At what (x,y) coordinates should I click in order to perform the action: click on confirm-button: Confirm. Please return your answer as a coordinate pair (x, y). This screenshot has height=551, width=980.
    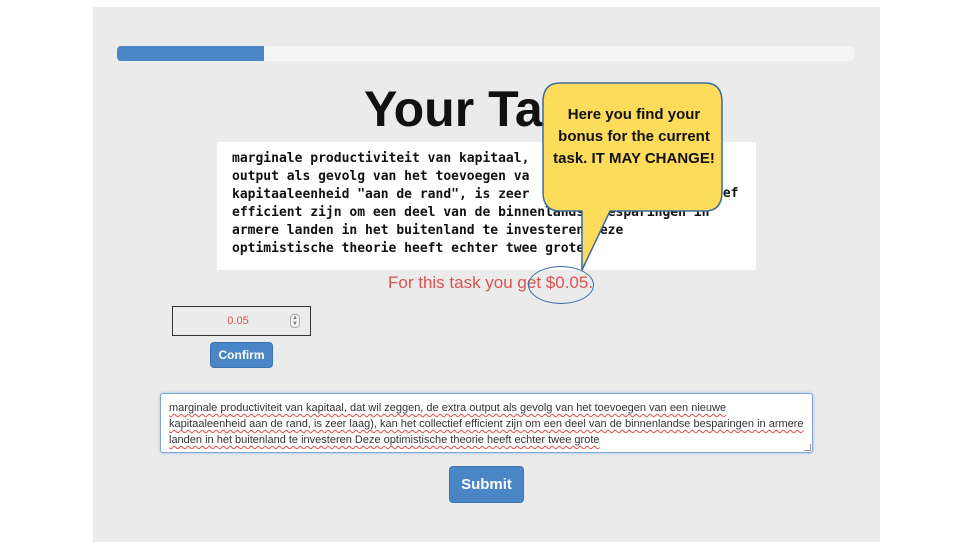
    Looking at the image, I should click on (241, 355).